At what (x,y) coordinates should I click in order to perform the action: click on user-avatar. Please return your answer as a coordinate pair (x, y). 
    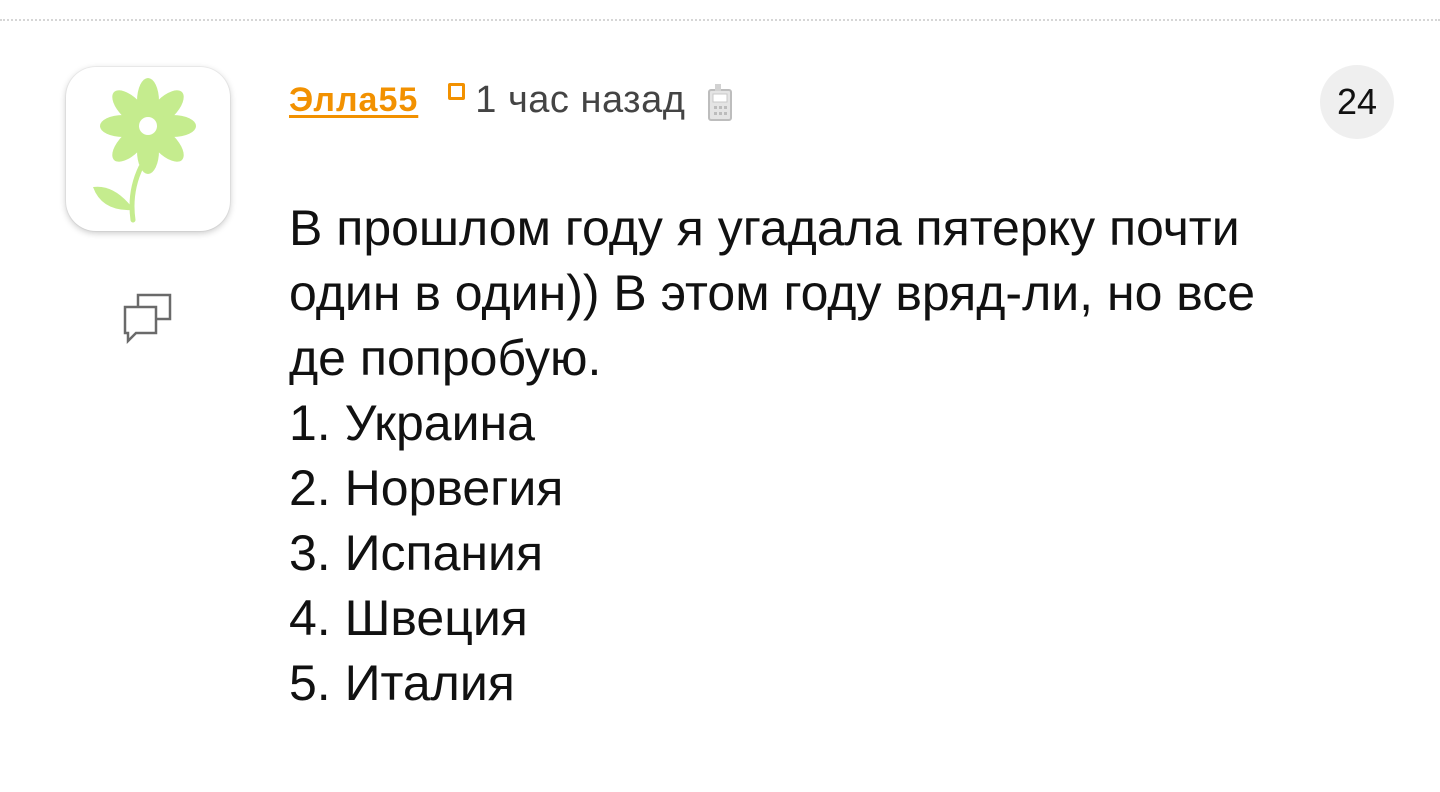
    Looking at the image, I should click on (148, 149).